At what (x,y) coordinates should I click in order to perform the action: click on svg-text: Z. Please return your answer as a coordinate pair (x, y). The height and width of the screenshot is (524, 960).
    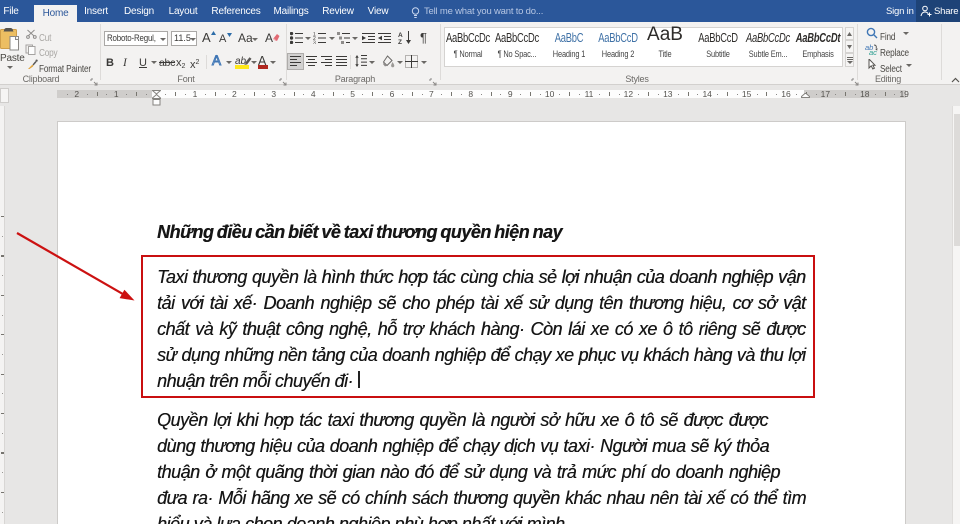
    Looking at the image, I should click on (400, 41).